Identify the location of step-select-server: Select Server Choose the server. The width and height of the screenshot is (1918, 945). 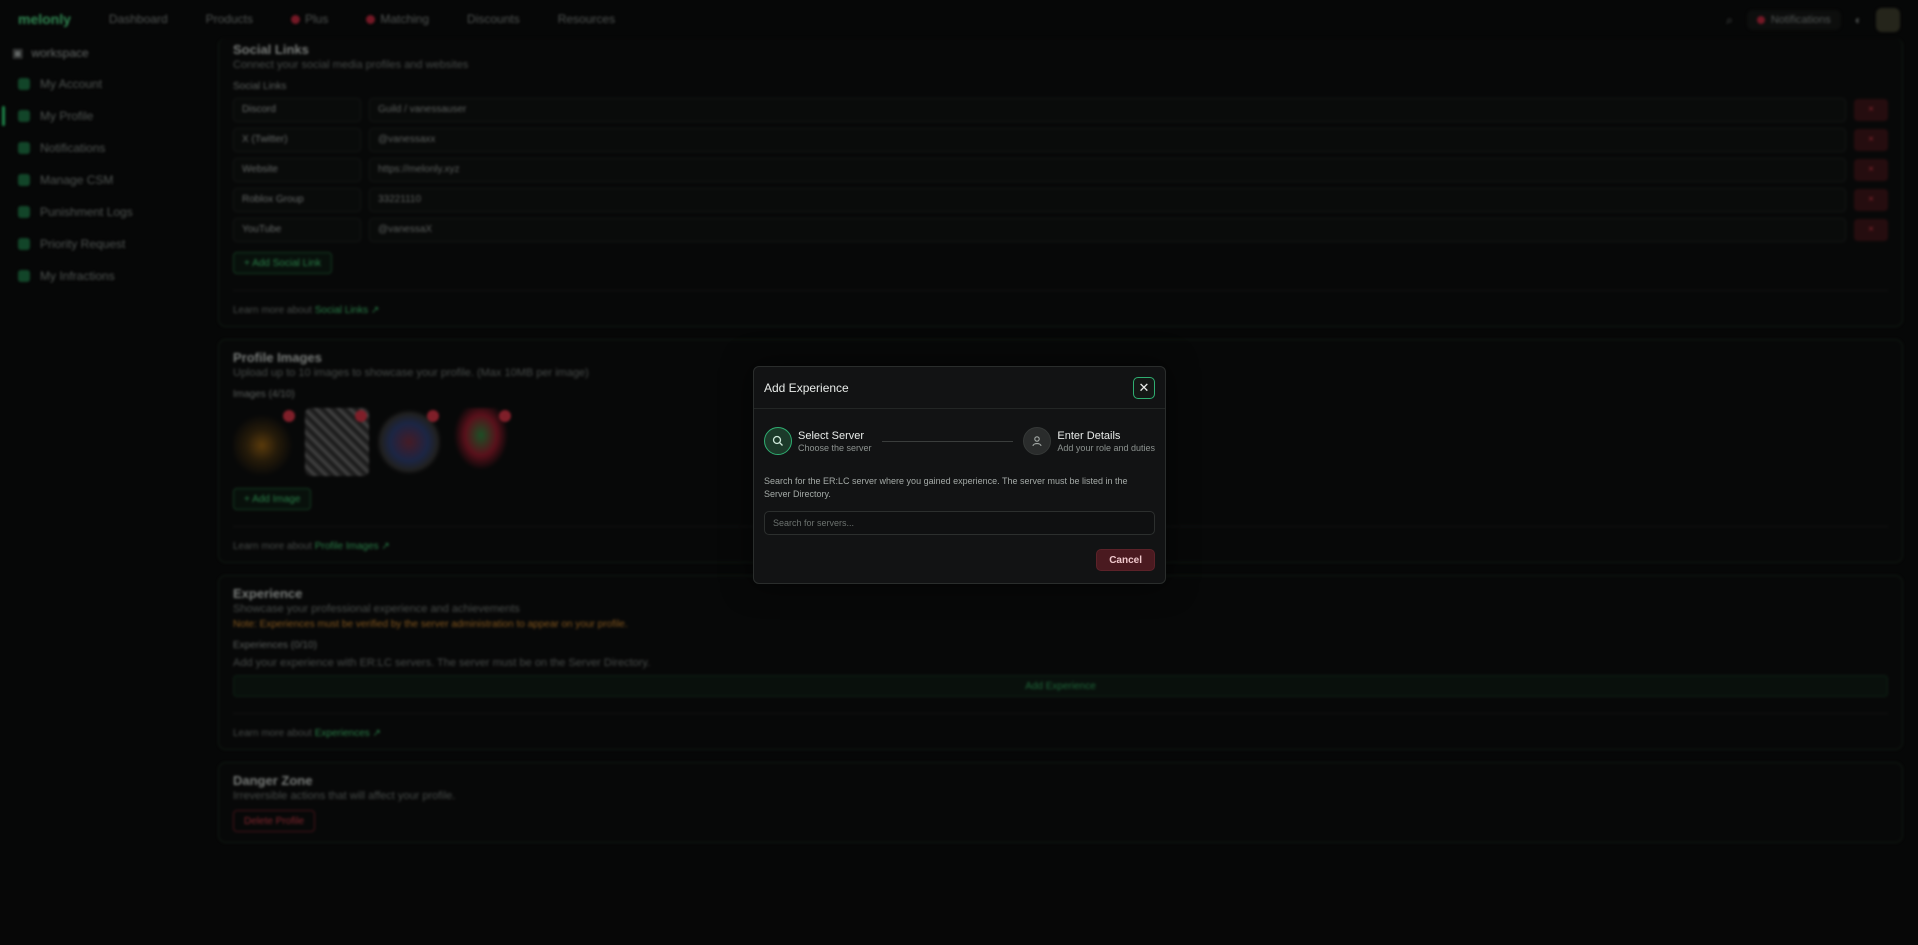
(818, 441).